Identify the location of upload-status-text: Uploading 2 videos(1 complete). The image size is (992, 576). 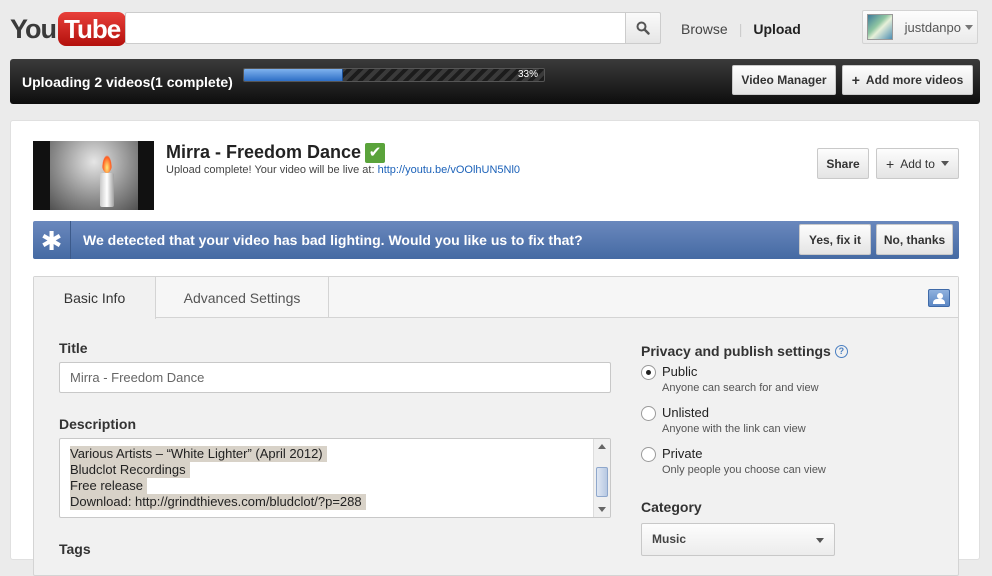
(127, 82).